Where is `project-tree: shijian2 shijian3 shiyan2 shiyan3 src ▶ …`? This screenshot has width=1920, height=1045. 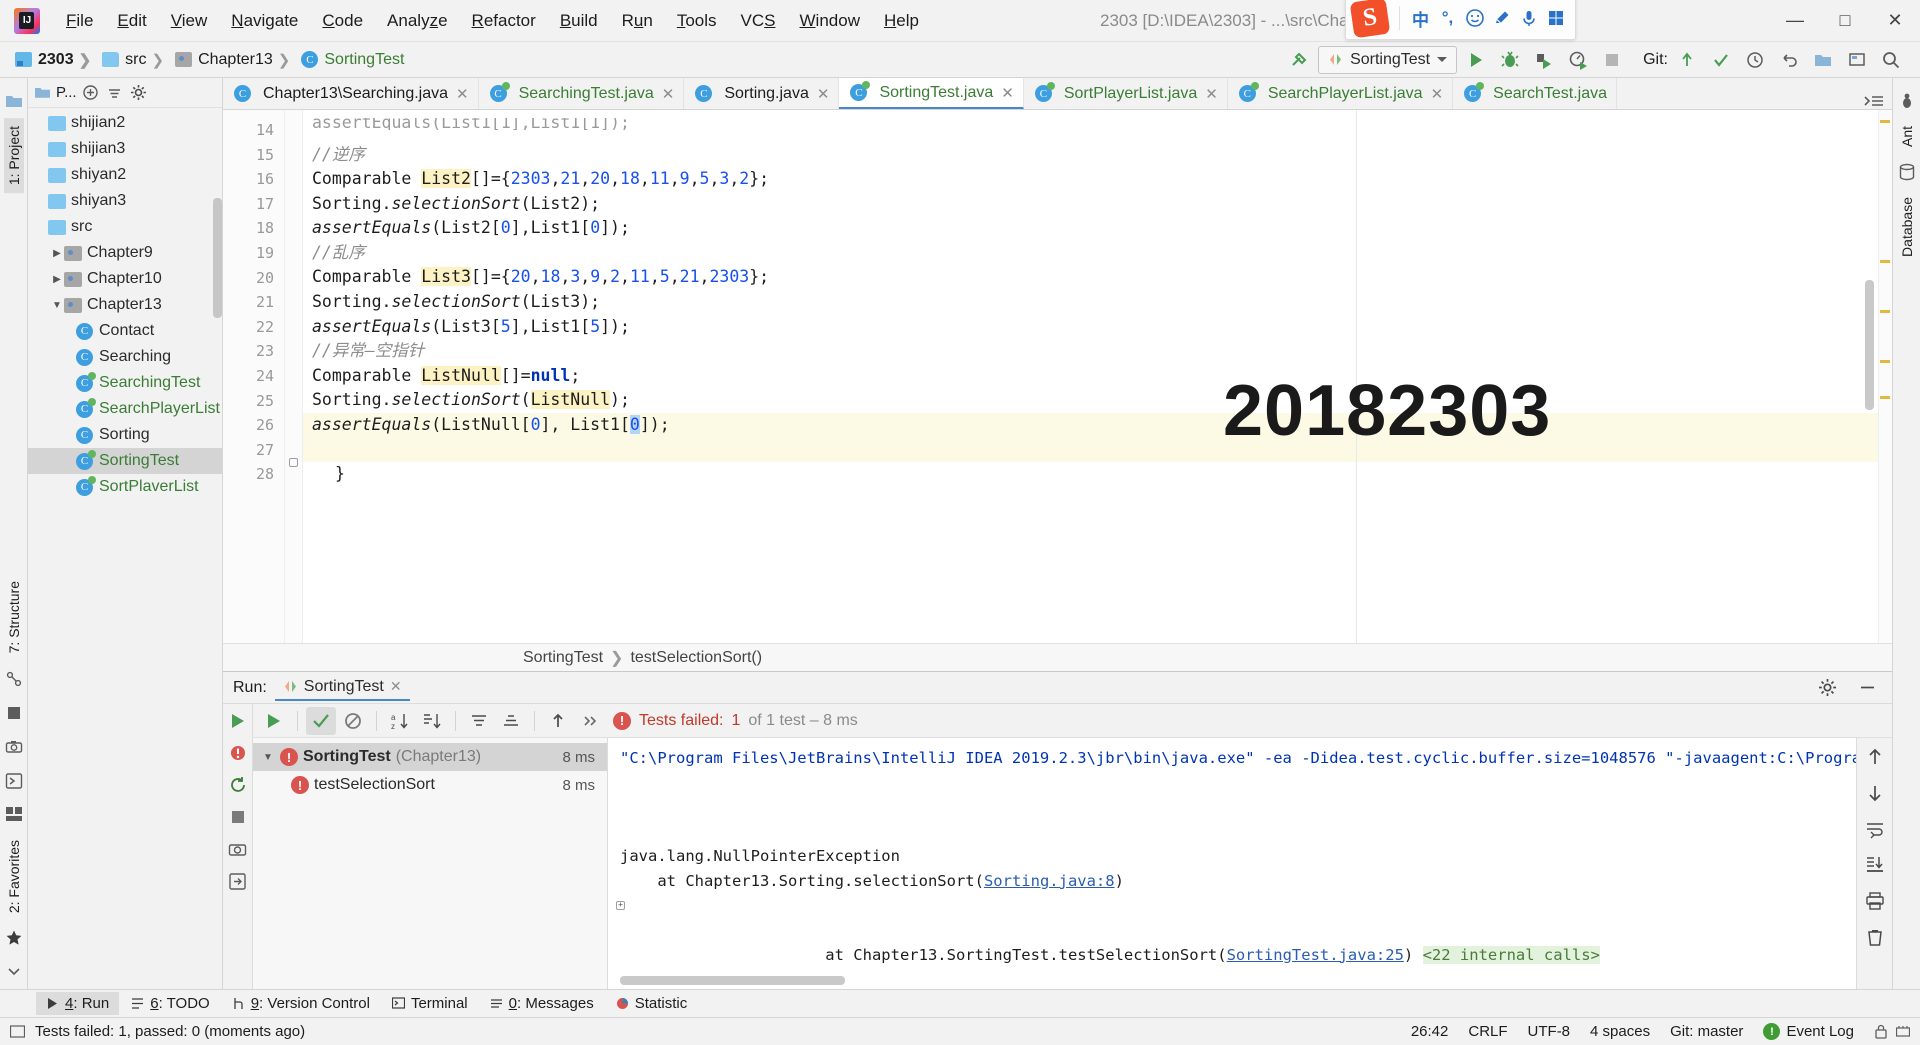
project-tree: shijian2 shijian3 shiyan2 shiyan3 src ▶ … is located at coordinates (125, 548).